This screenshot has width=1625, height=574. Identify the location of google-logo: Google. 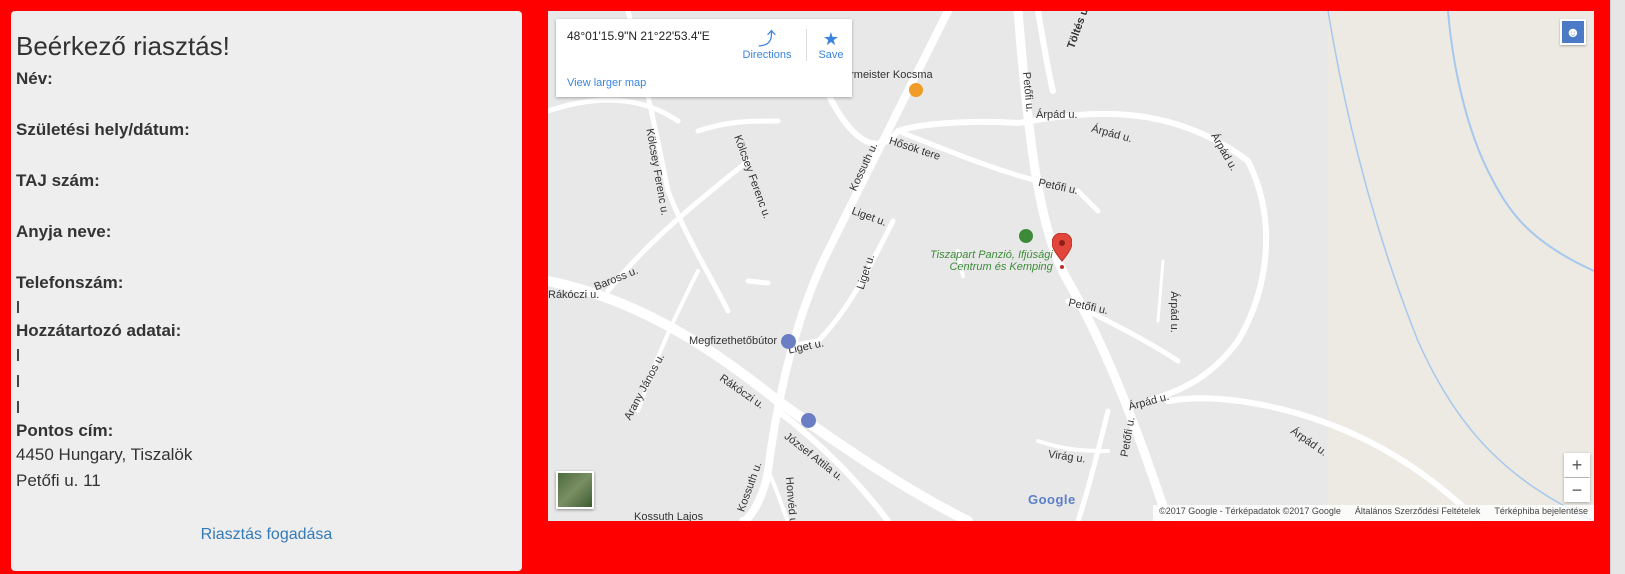
(1052, 499).